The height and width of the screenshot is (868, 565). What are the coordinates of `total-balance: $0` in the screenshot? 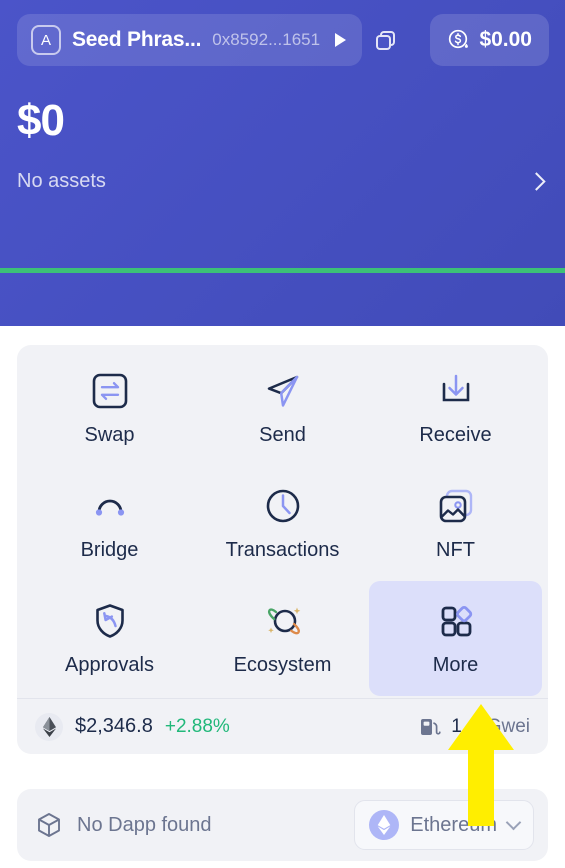 It's located at (41, 120).